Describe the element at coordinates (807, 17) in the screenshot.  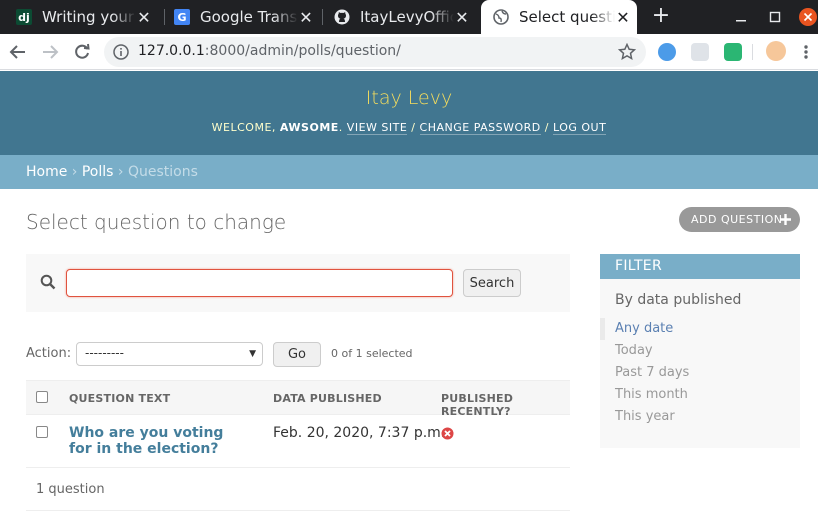
I see `close-window-button` at that location.